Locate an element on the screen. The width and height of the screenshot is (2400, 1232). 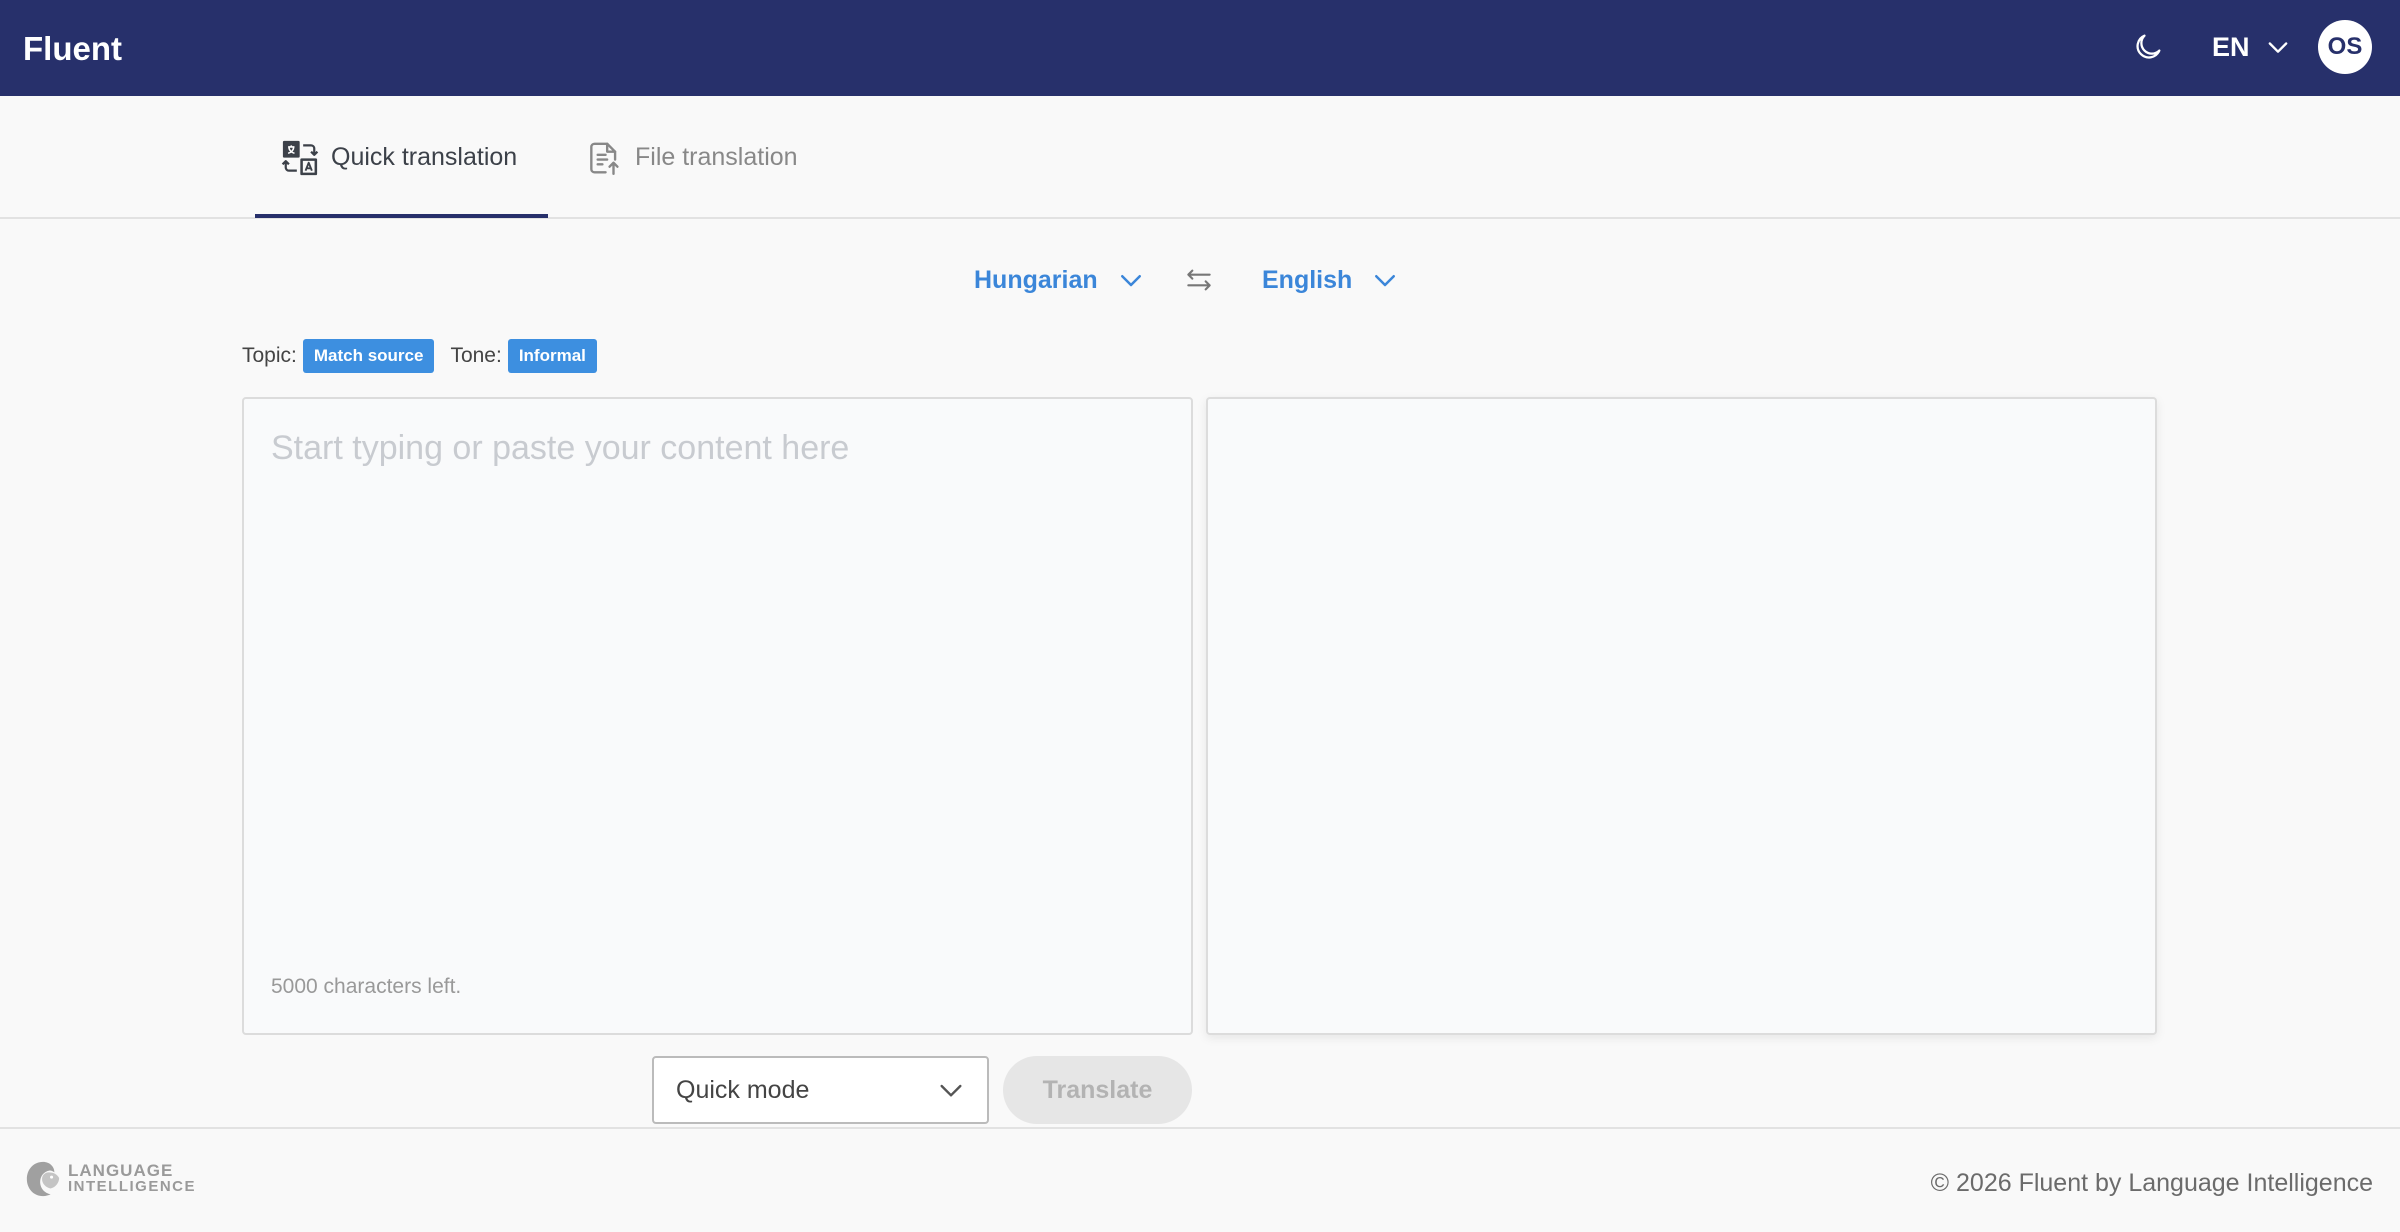
target-language-select: English is located at coordinates (1331, 280).